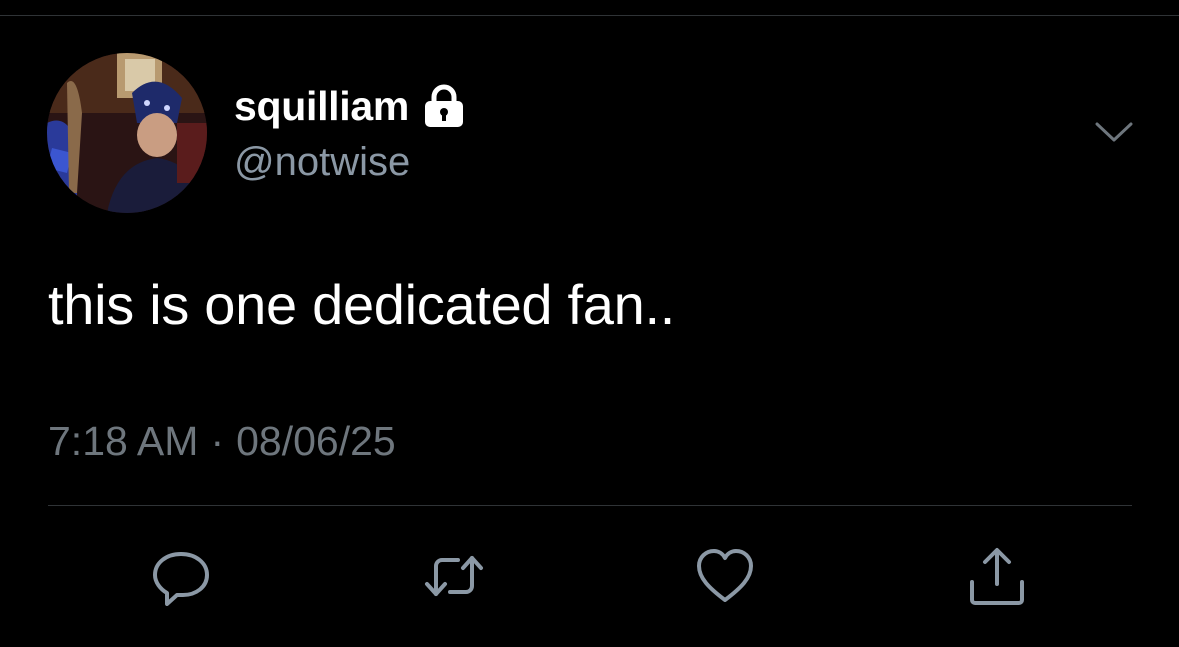 Image resolution: width=1179 pixels, height=647 pixels. I want to click on top-divider, so click(589, 15).